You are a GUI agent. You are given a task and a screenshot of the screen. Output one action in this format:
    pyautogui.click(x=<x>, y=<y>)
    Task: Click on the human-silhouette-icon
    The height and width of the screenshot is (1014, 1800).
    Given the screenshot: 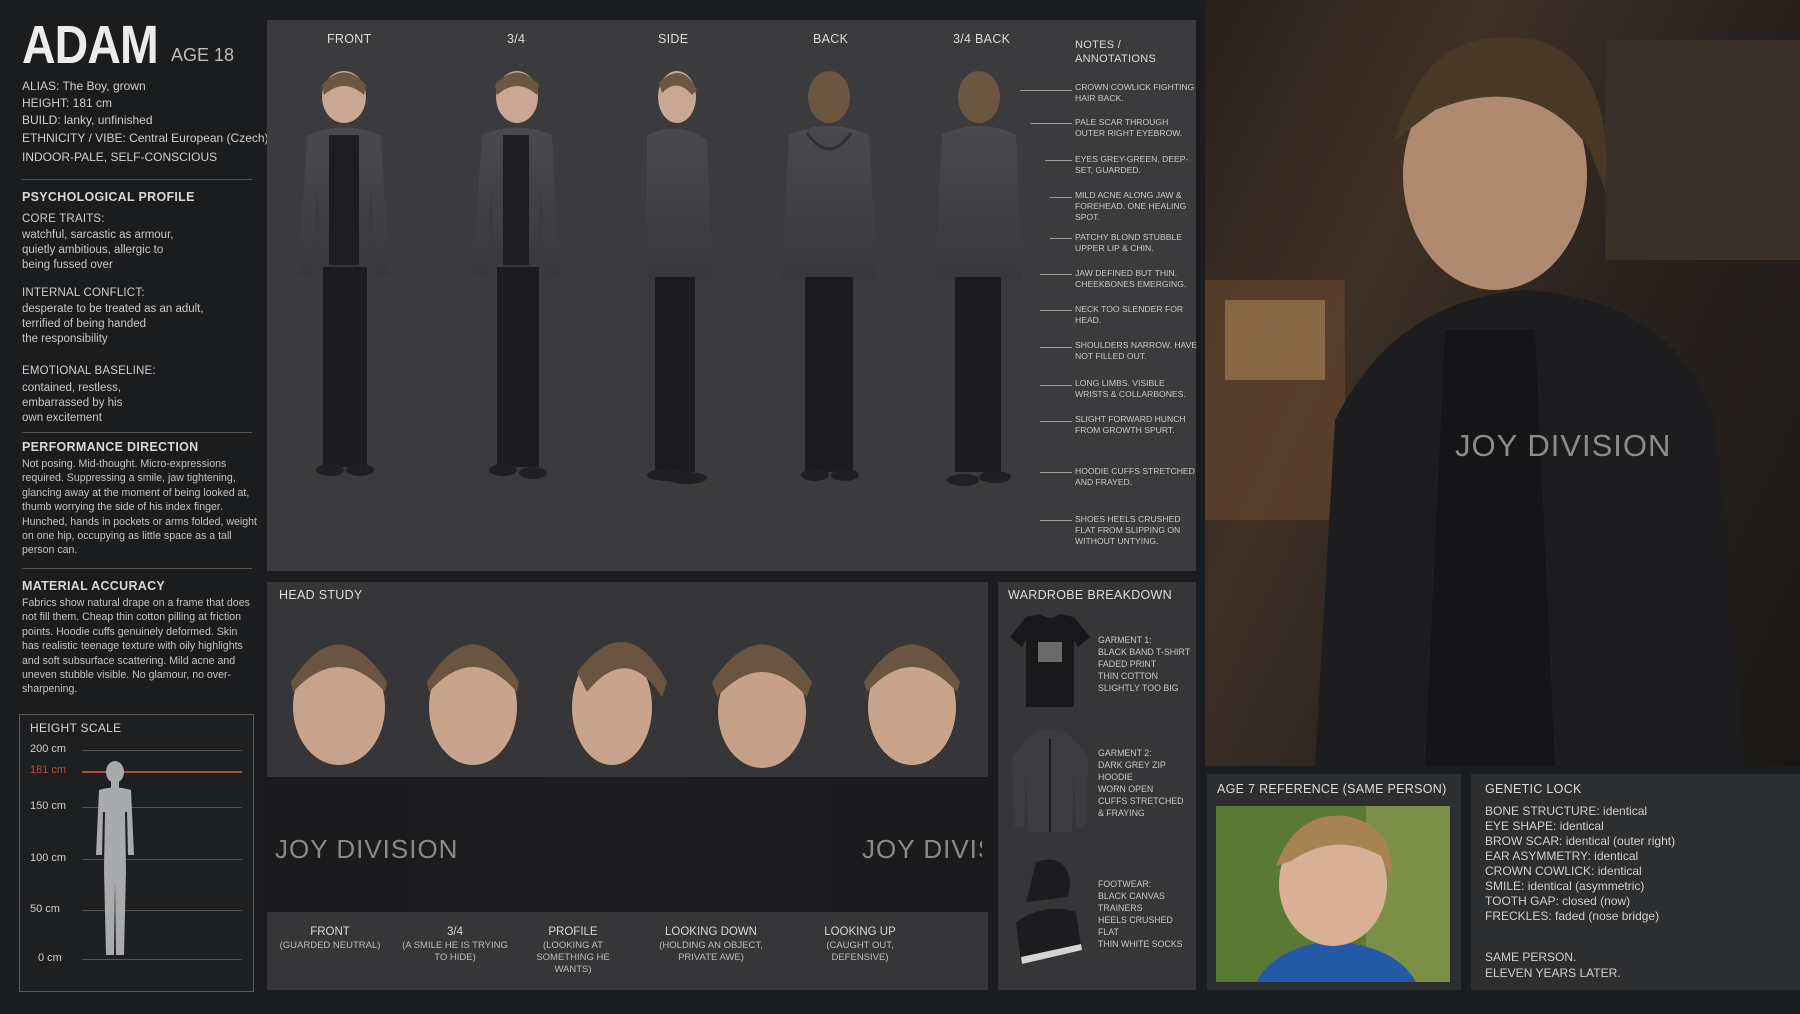 What is the action you would take?
    pyautogui.click(x=115, y=858)
    